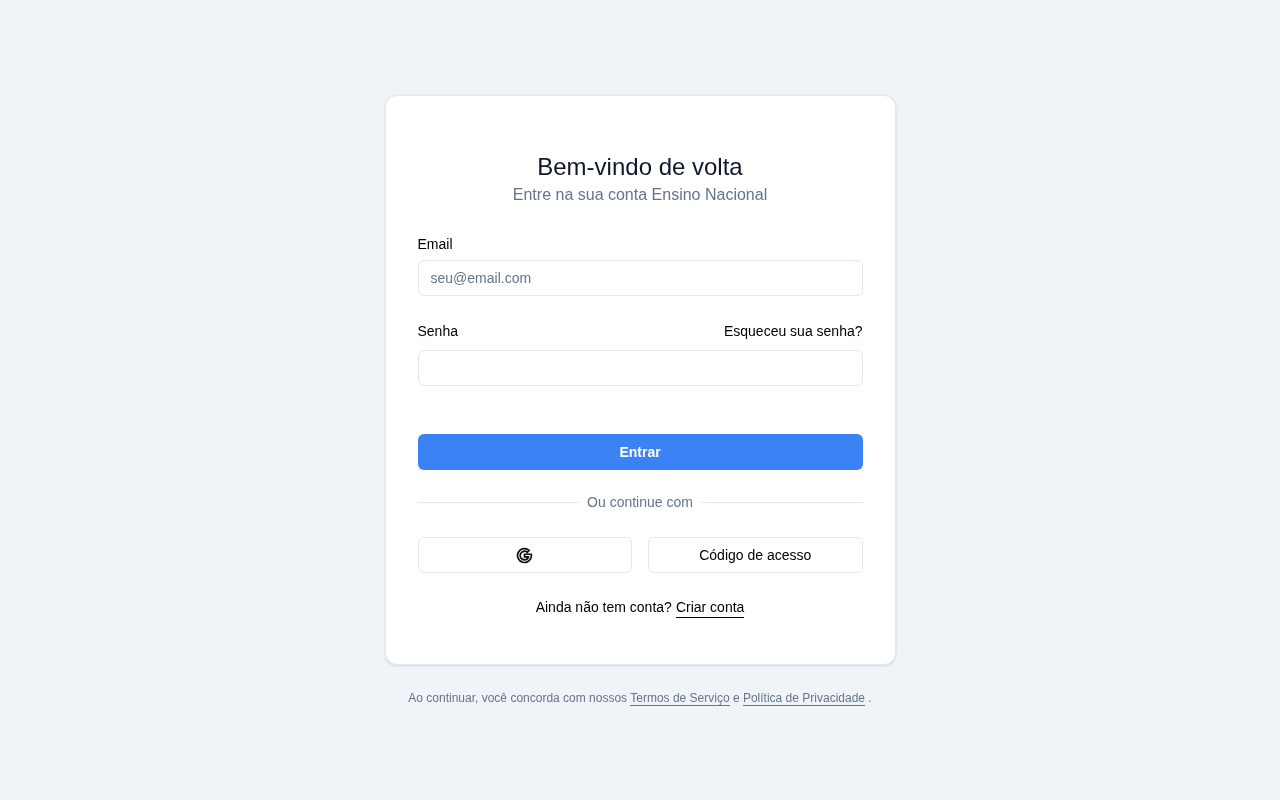 This screenshot has width=1280, height=800. I want to click on card-subtitle: Entre na sua conta Ensino Nacional, so click(640, 195).